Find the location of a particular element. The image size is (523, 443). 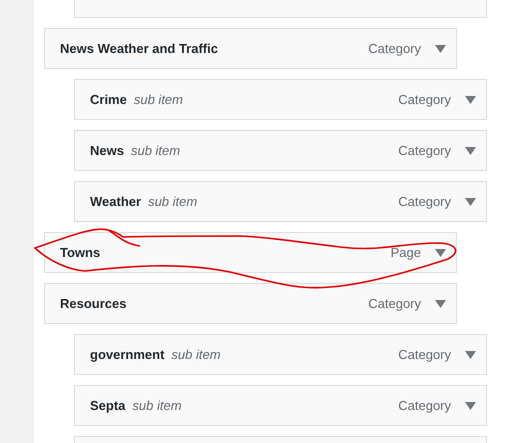

menu-item: Septa sub item Category is located at coordinates (280, 405).